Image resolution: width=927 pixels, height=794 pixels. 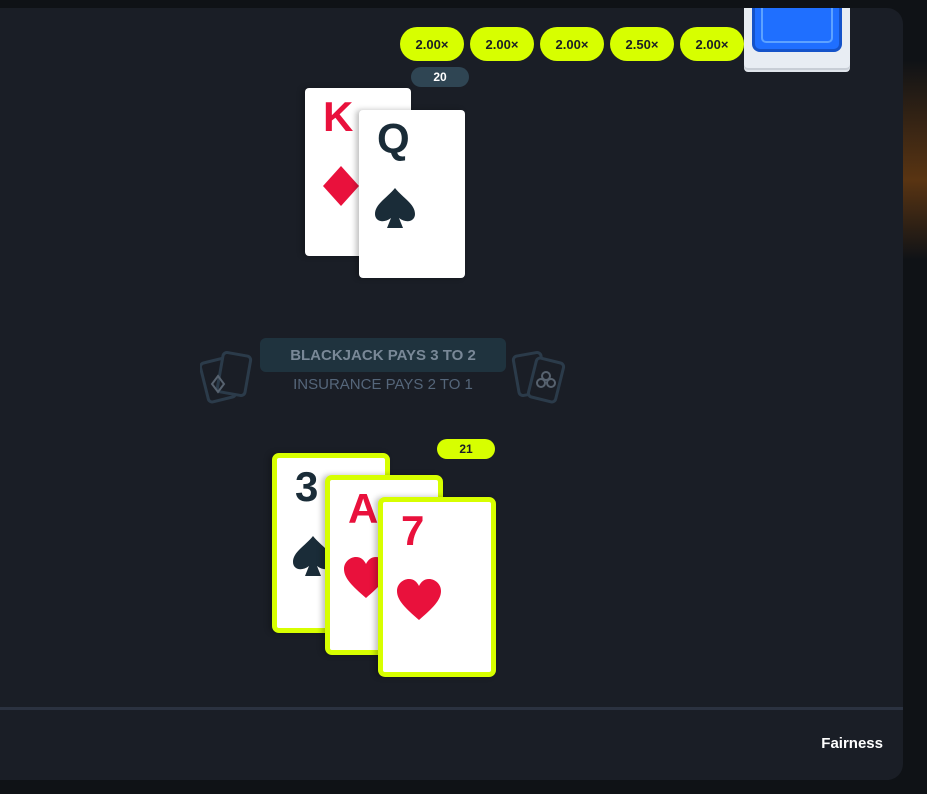 I want to click on player-score: 21, so click(x=466, y=449).